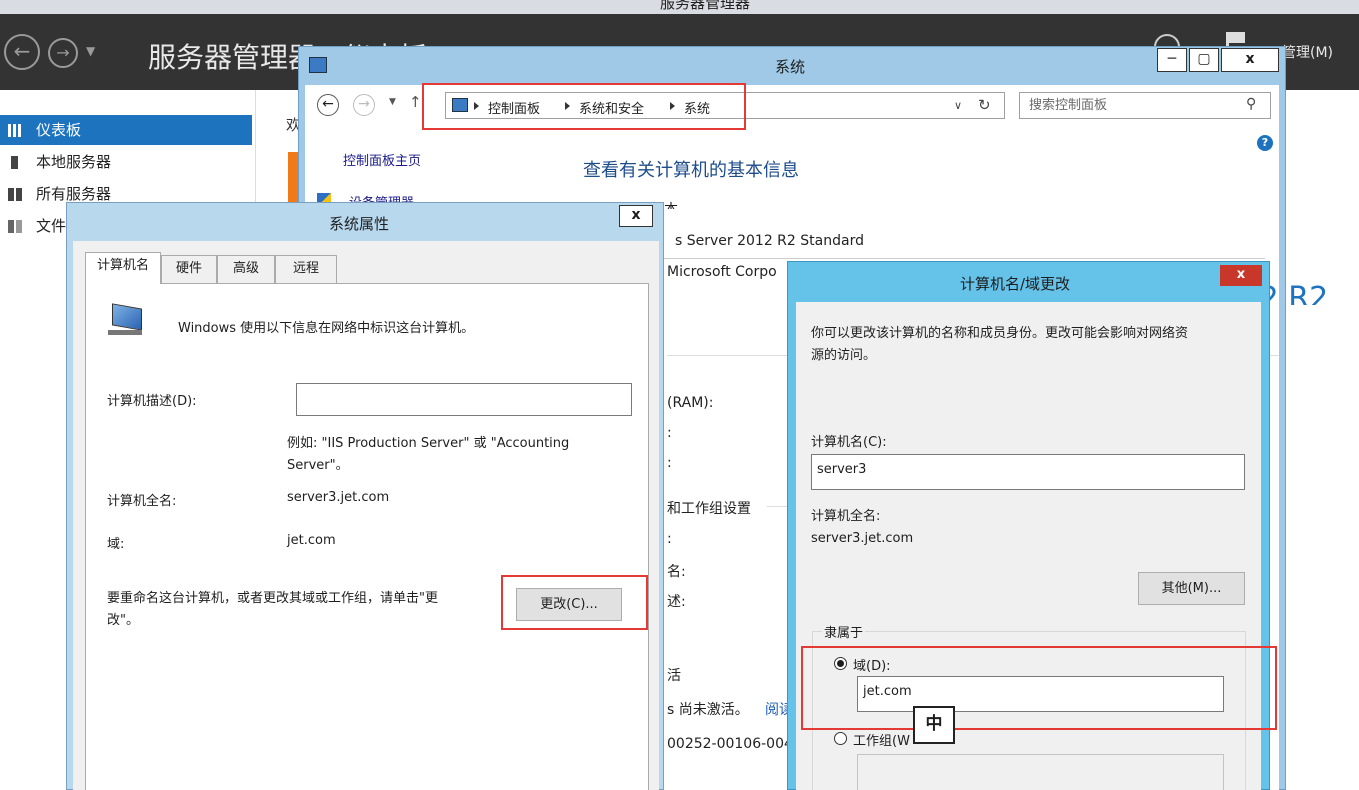 The image size is (1359, 790). Describe the element at coordinates (708, 710) in the screenshot. I see `activation-status-text: s 尚未激活。` at that location.